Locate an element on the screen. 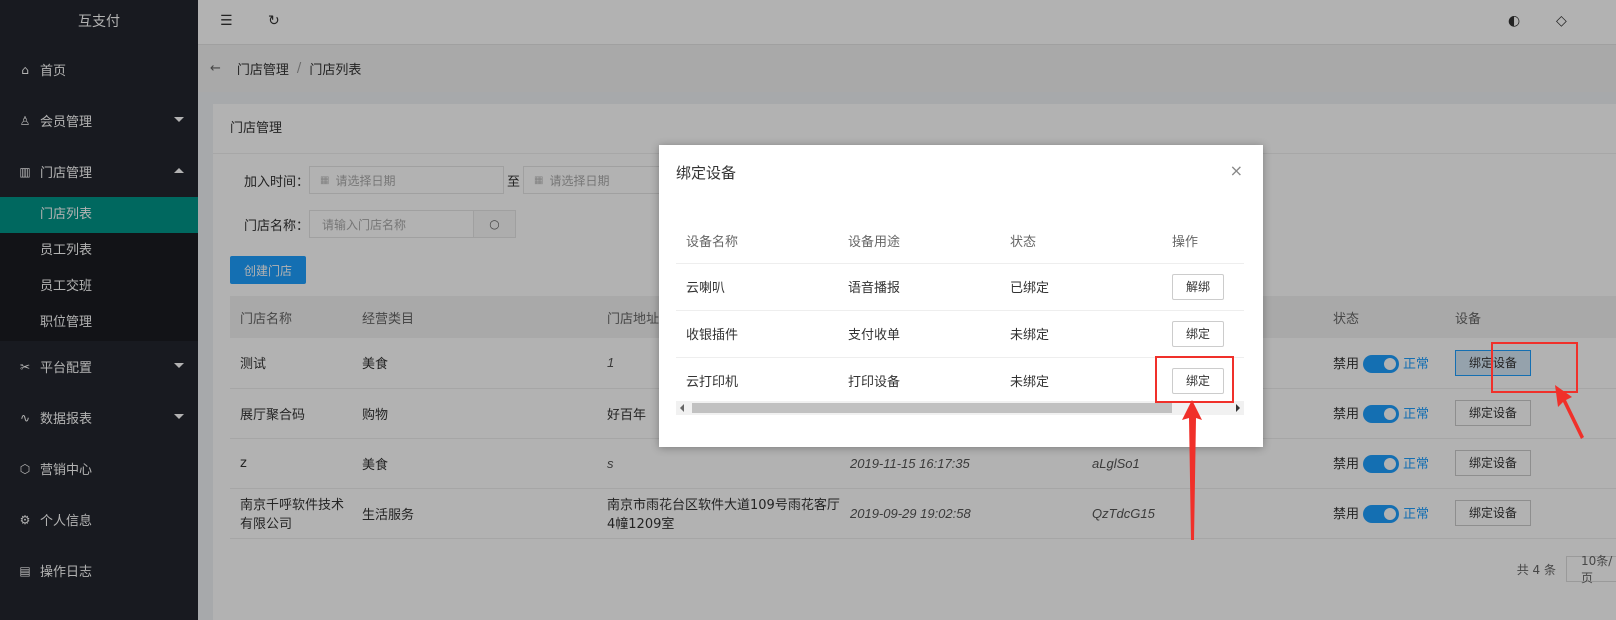 The height and width of the screenshot is (620, 1616). col-device-name: 设备名称 is located at coordinates (757, 241).